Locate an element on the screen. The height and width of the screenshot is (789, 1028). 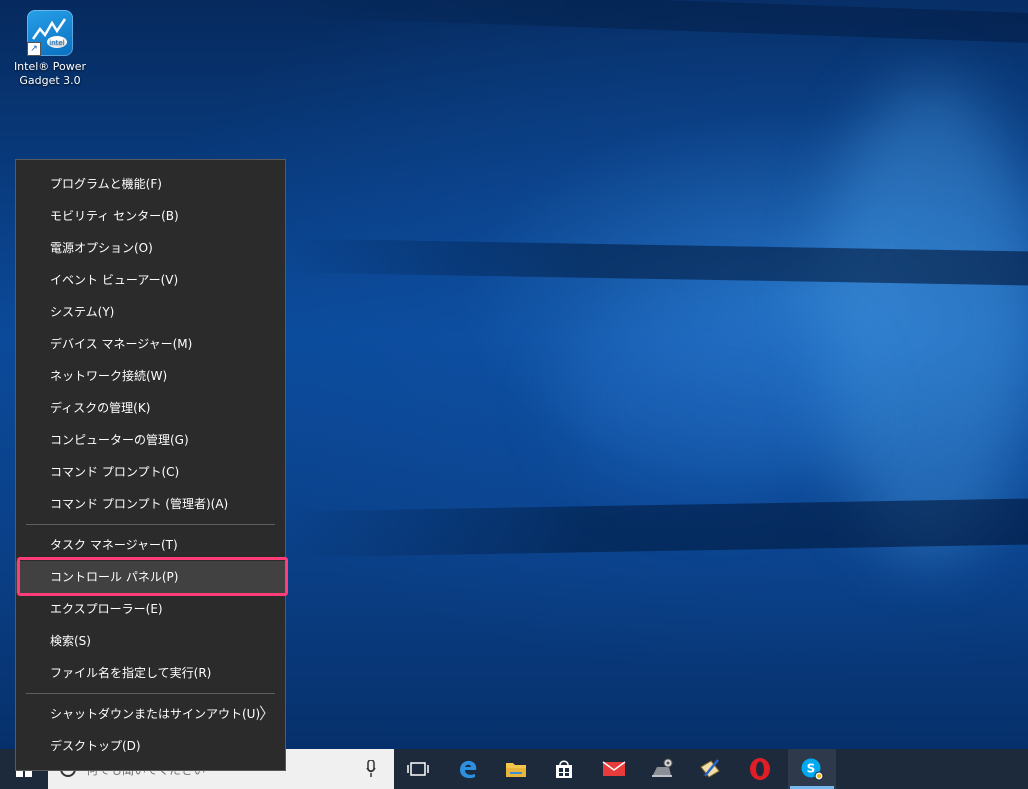
menu-item-run: ファイル名を指定して実行(R) is located at coordinates (150, 673).